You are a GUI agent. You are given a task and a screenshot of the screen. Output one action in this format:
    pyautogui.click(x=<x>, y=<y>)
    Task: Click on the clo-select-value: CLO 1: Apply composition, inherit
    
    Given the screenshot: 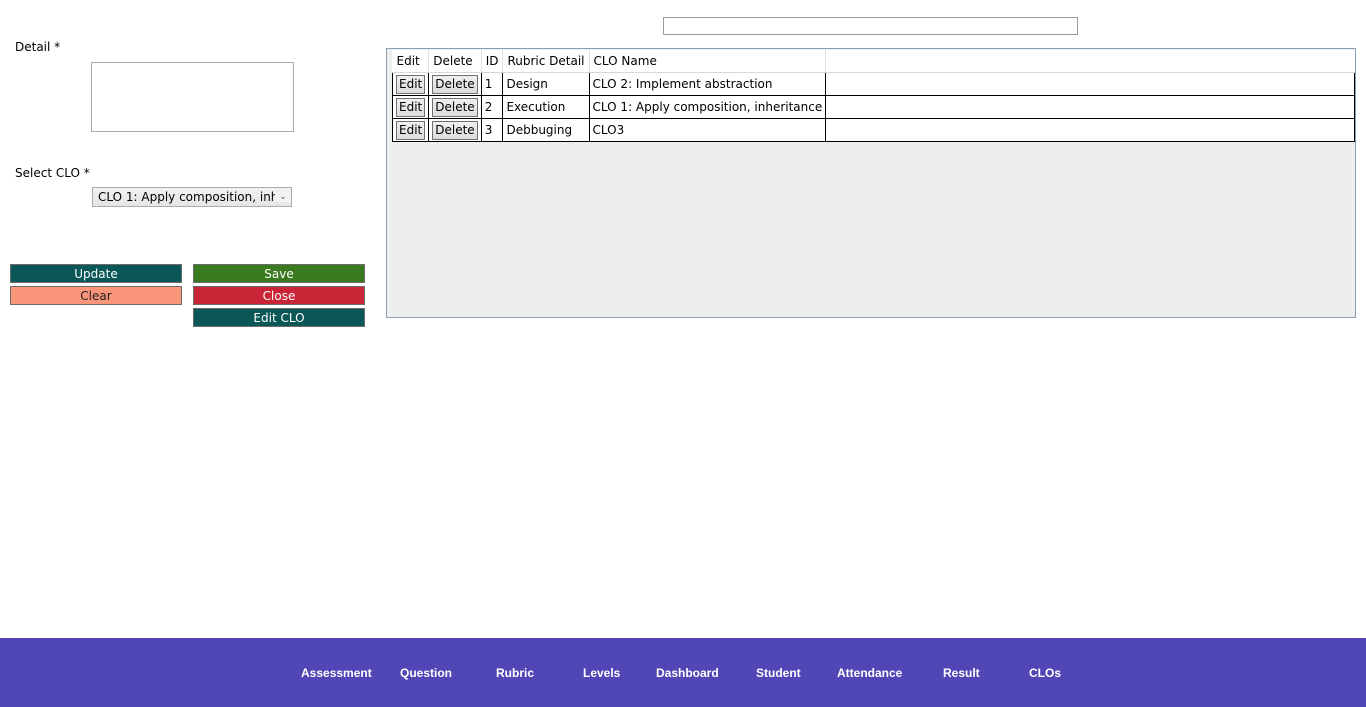 What is the action you would take?
    pyautogui.click(x=186, y=197)
    